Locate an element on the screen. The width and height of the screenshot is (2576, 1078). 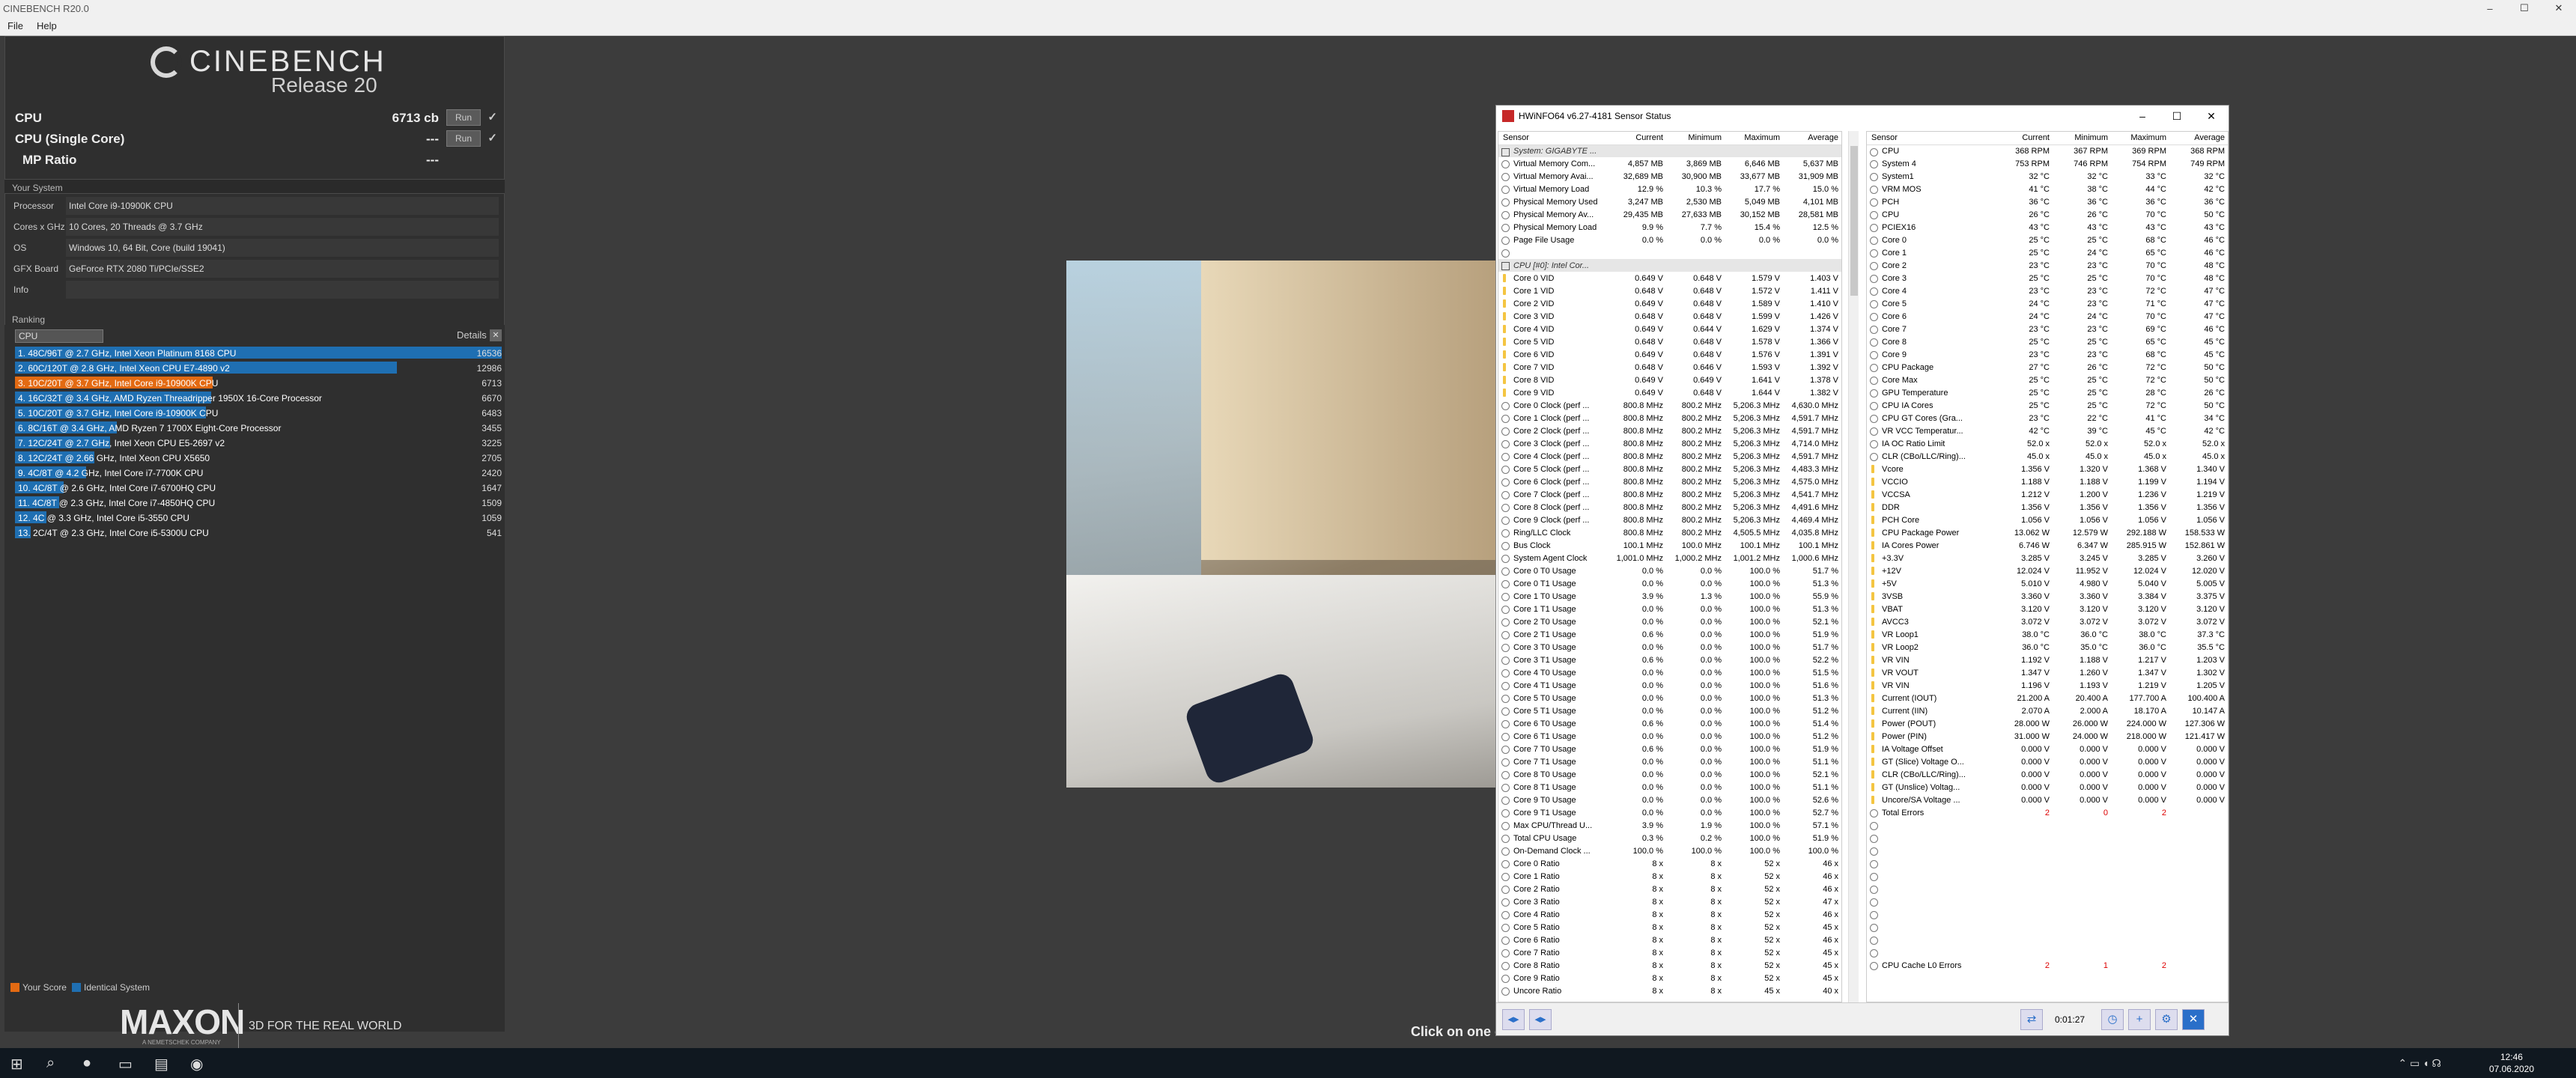
sensor-row: Core 1 T1 Usage 0.0 % 0.0 % 100.0 % 51.3 % is located at coordinates (1669, 609).